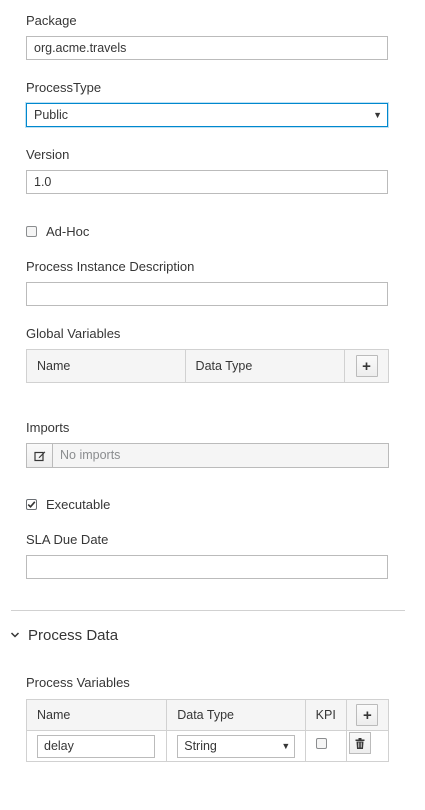 The image size is (425, 810). I want to click on variable-kpi-cell, so click(325, 746).